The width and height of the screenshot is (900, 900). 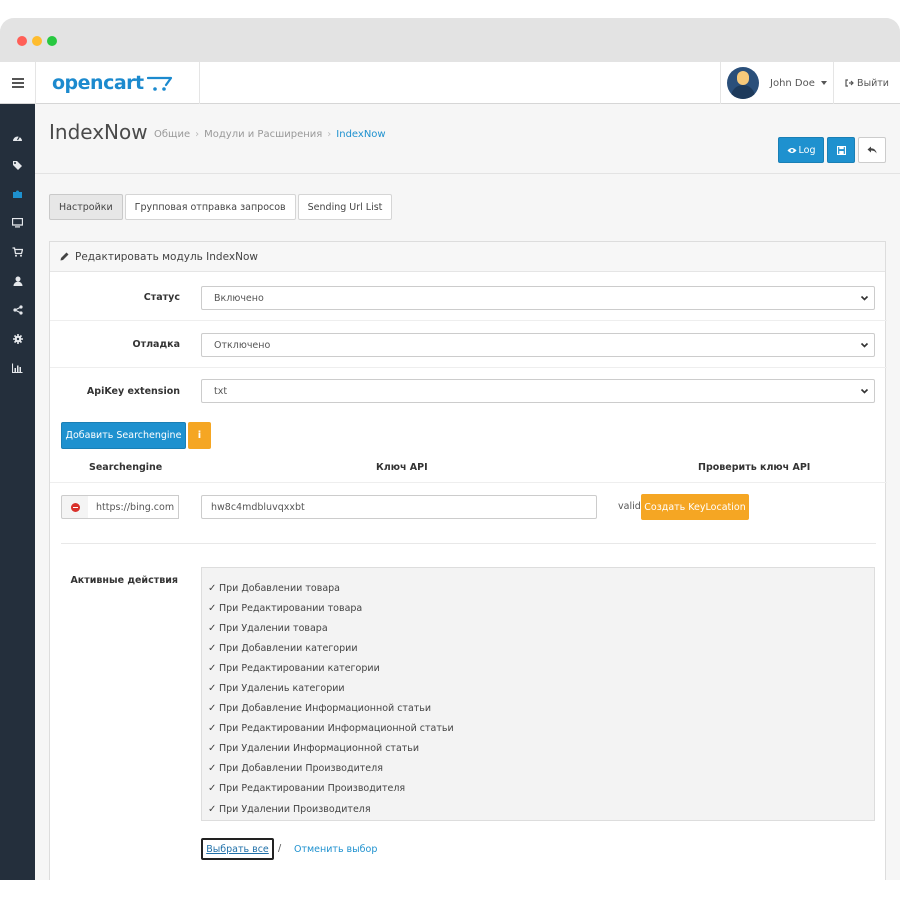 What do you see at coordinates (17, 83) in the screenshot?
I see `menu-toggle-icon` at bounding box center [17, 83].